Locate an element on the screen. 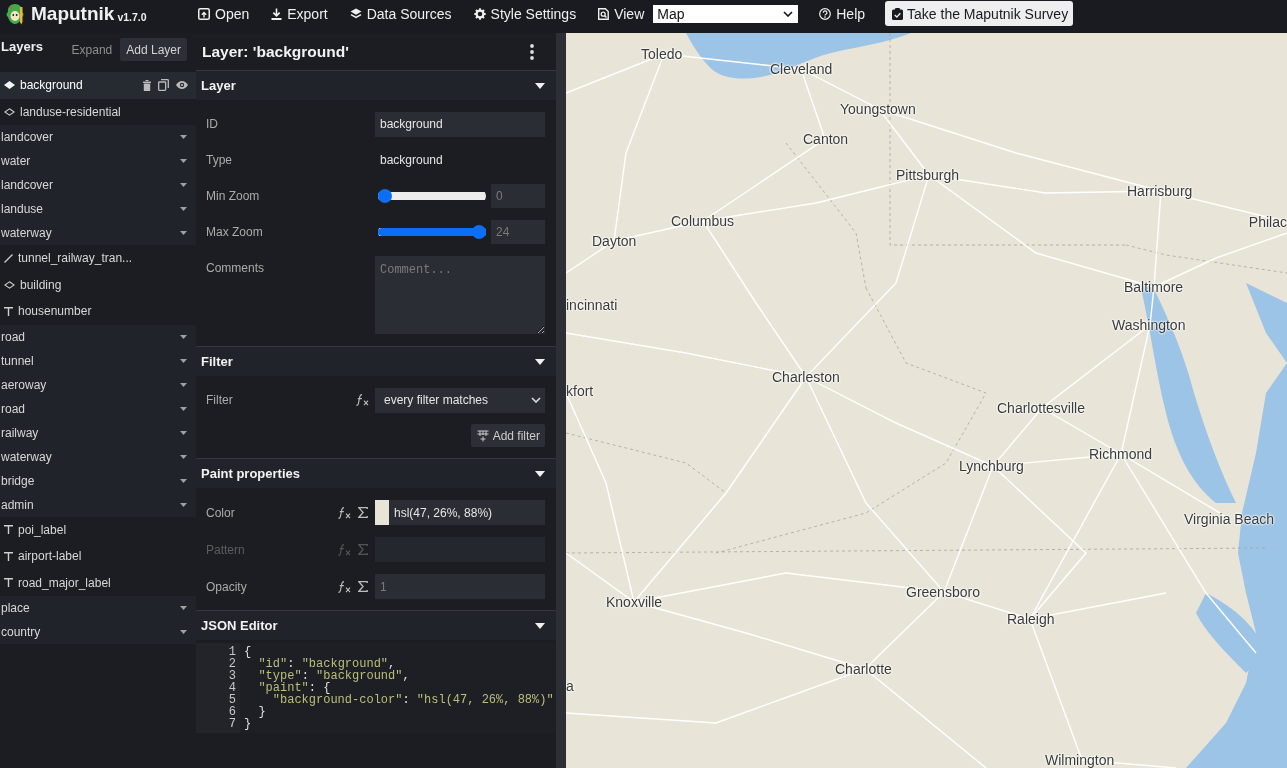 This screenshot has height=768, width=1287. line-number: 1 is located at coordinates (231, 652).